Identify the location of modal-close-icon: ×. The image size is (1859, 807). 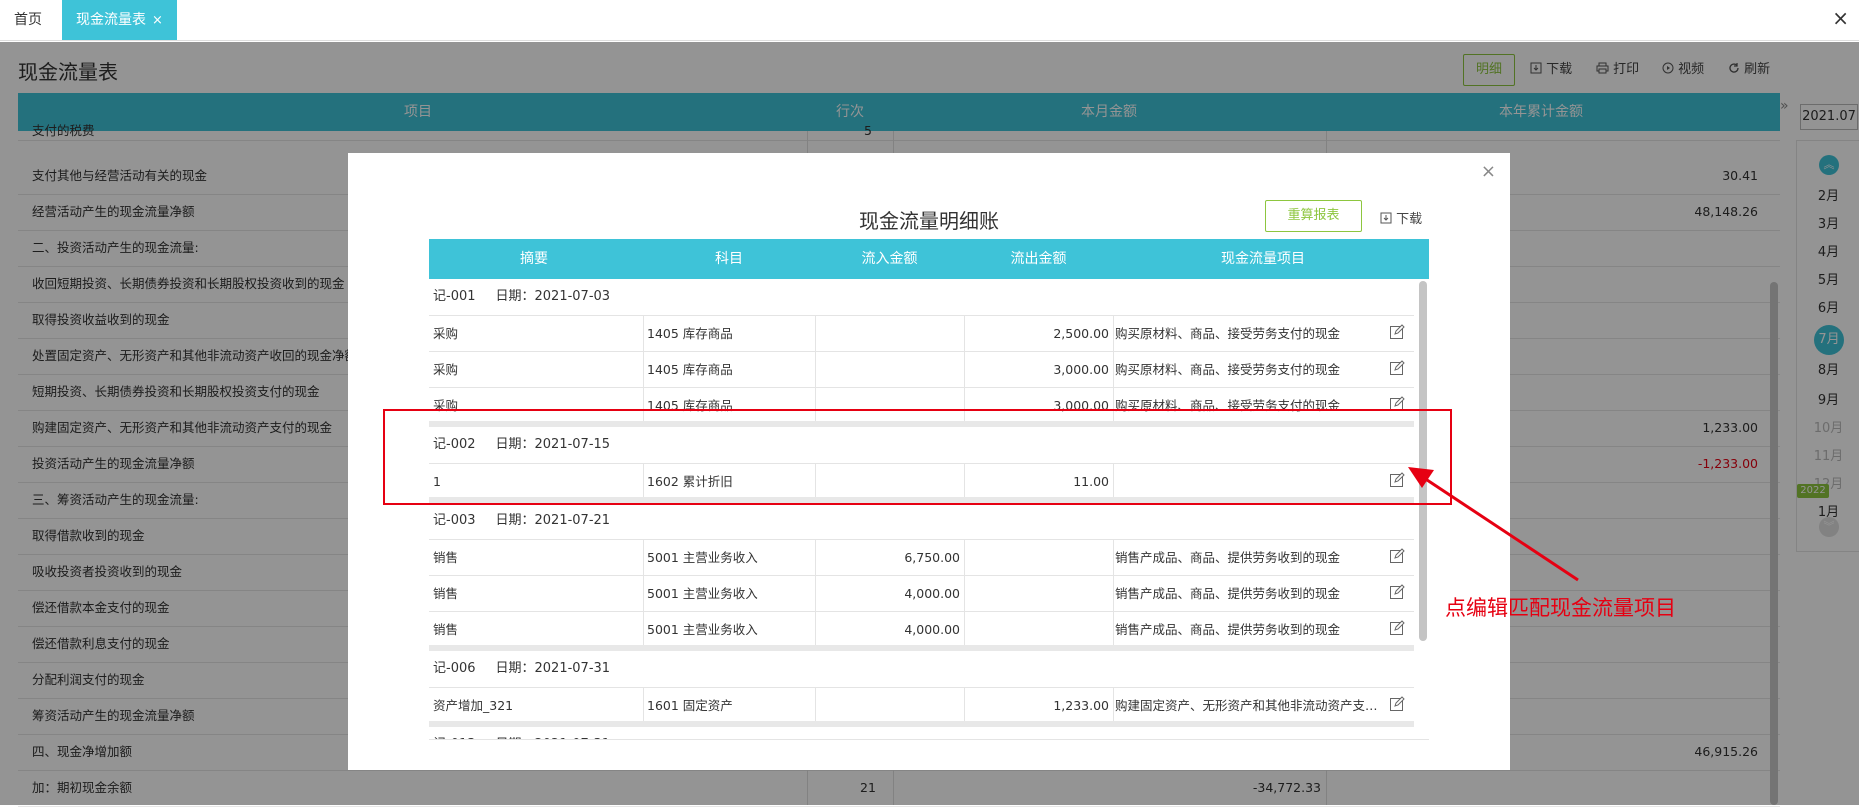
(1488, 171).